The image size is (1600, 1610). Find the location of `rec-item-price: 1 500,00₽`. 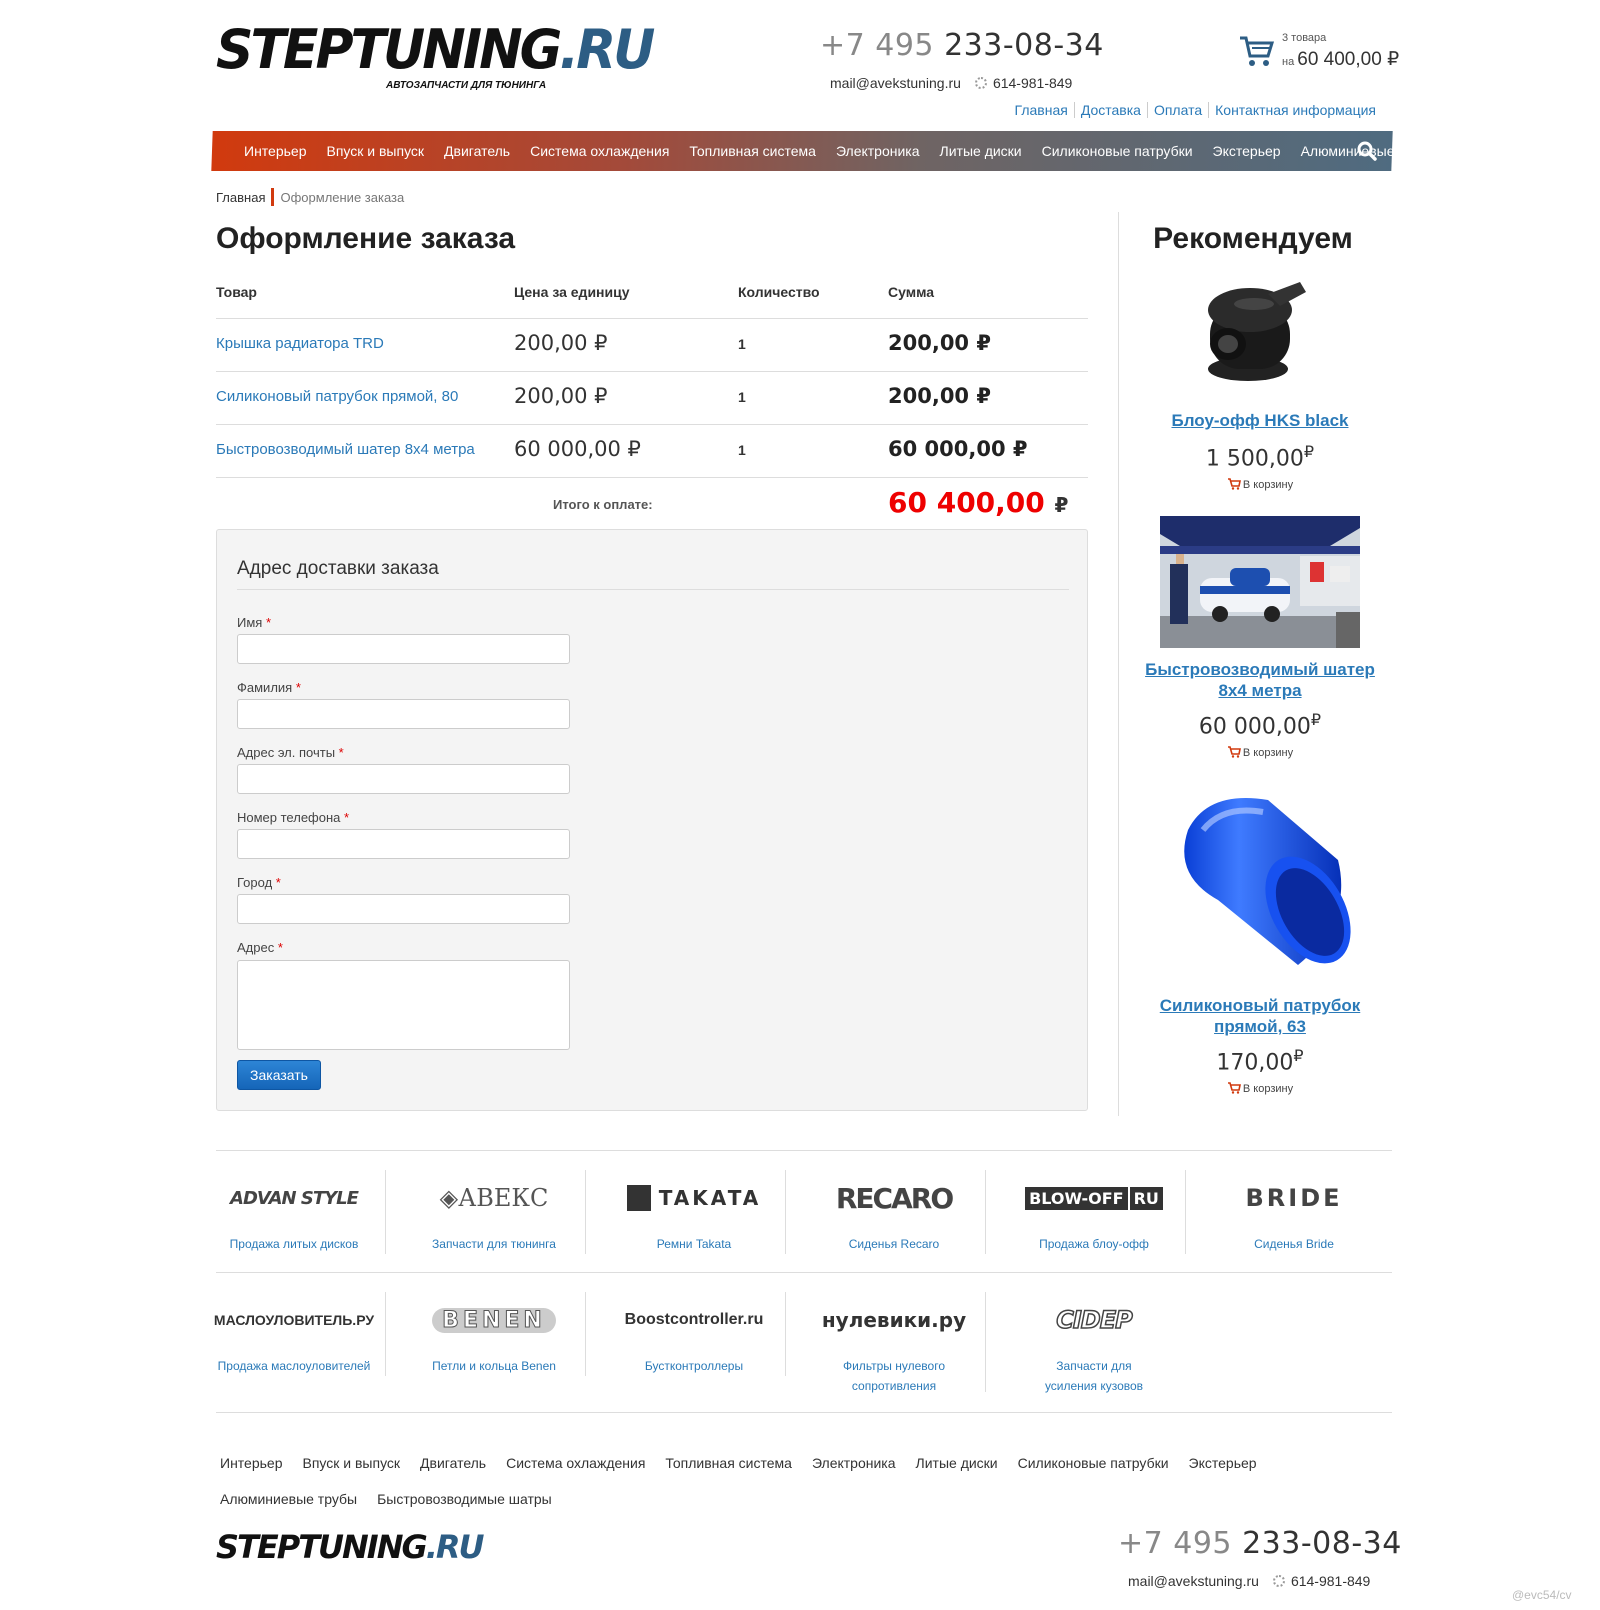

rec-item-price: 1 500,00₽ is located at coordinates (1260, 457).